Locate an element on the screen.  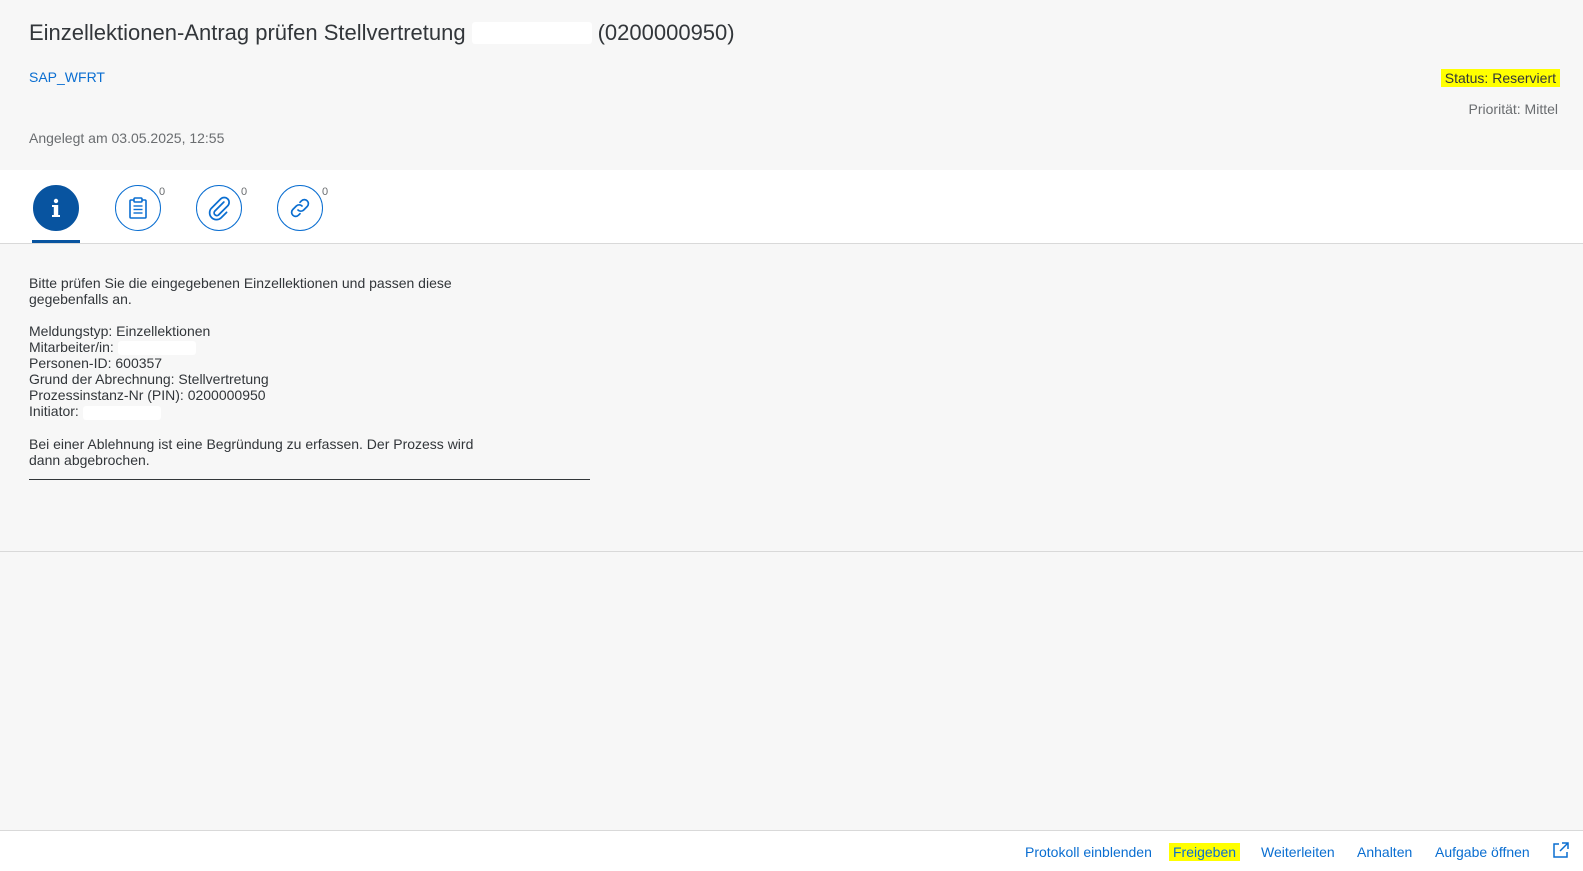
created-date: Angelegt am 03.05.2025, 12:55 is located at coordinates (127, 138).